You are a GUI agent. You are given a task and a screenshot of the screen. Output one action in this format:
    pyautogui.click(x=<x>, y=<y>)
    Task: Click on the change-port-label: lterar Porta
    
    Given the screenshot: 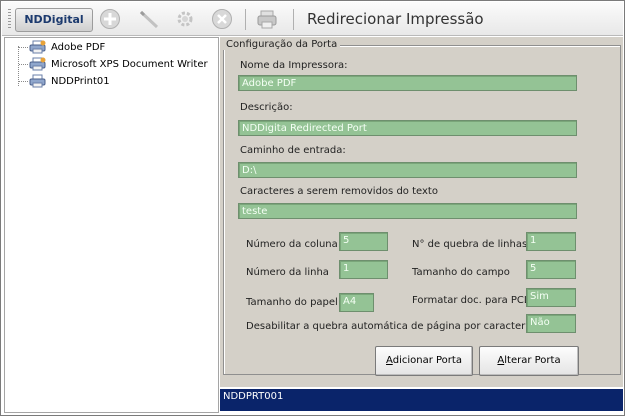 What is the action you would take?
    pyautogui.click(x=532, y=360)
    